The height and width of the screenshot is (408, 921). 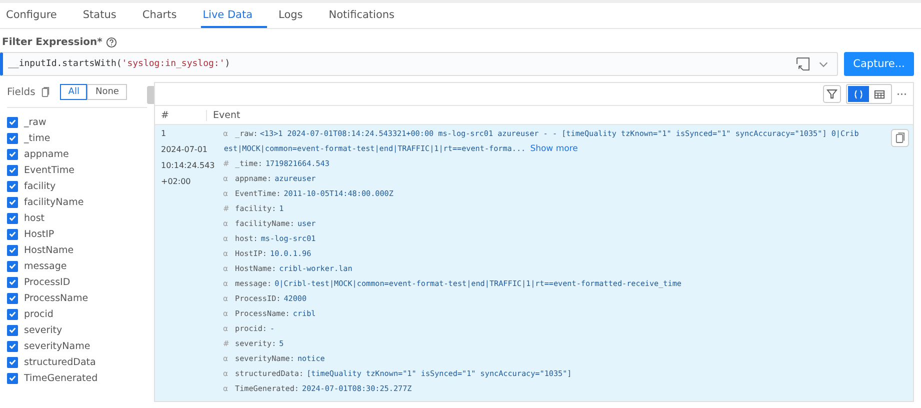 What do you see at coordinates (34, 218) in the screenshot?
I see `field-name: host` at bounding box center [34, 218].